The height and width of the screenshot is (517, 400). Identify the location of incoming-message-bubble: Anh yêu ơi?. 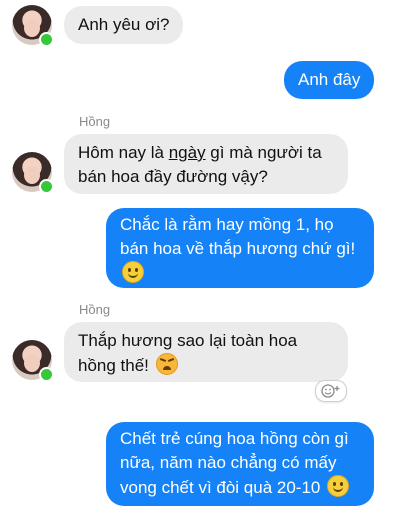
(124, 25).